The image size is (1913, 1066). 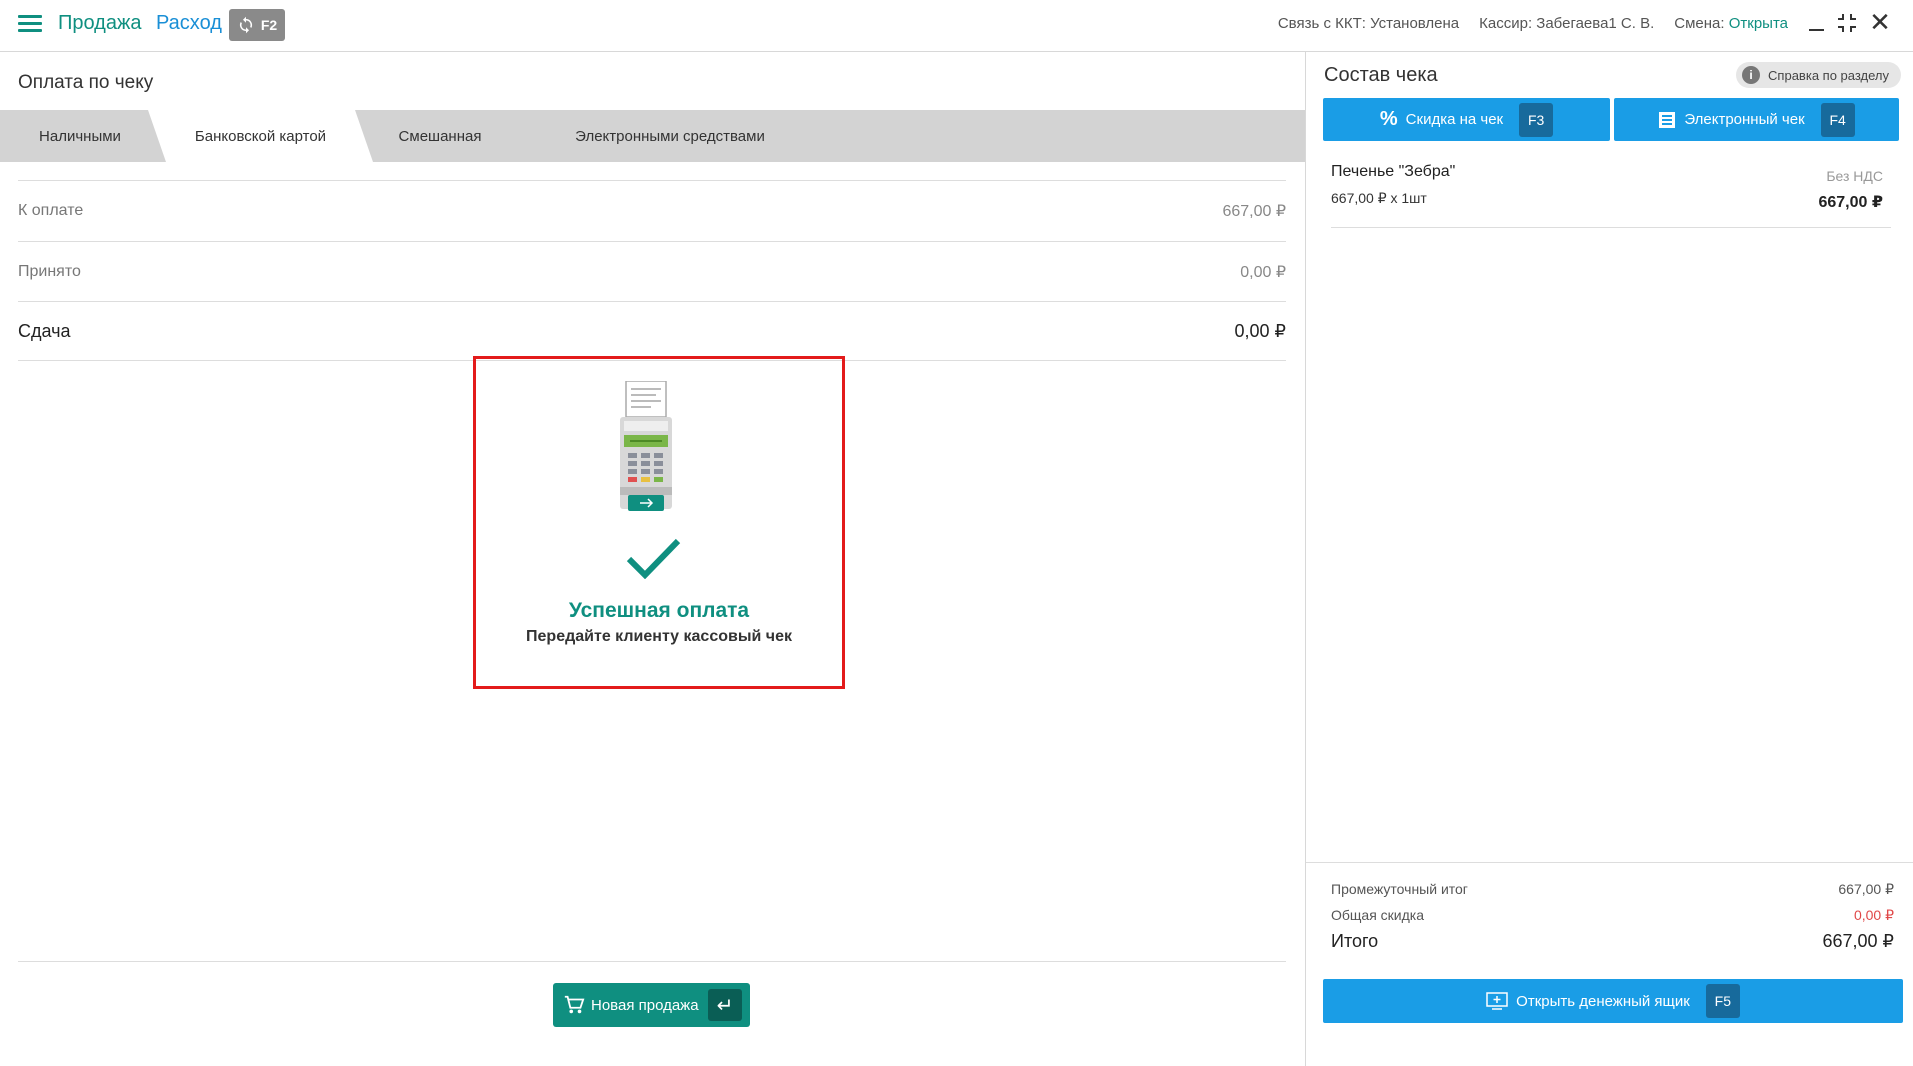 What do you see at coordinates (645, 1005) in the screenshot?
I see `new-sale-label: Новая продажа` at bounding box center [645, 1005].